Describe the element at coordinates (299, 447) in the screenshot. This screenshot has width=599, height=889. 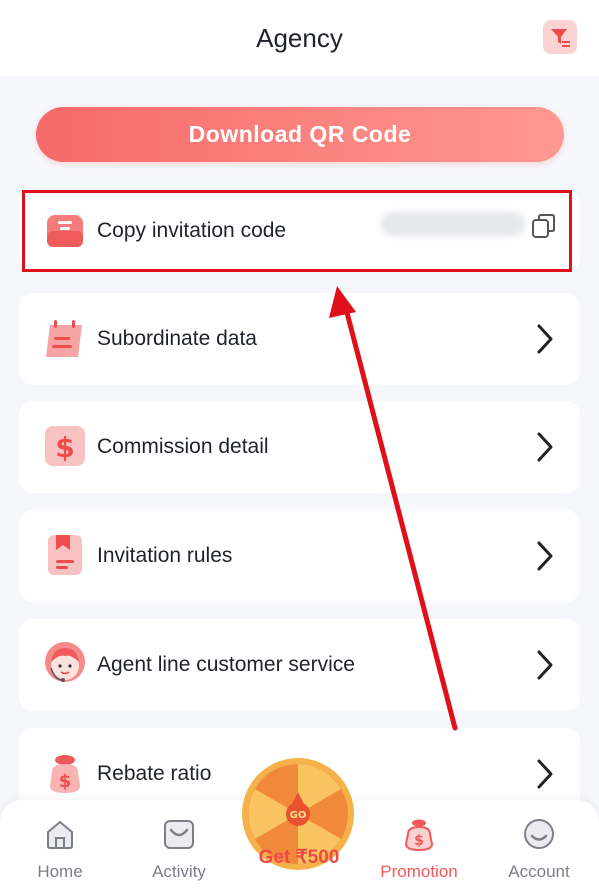
I see `commission-detail-row: $ Commission detail` at that location.